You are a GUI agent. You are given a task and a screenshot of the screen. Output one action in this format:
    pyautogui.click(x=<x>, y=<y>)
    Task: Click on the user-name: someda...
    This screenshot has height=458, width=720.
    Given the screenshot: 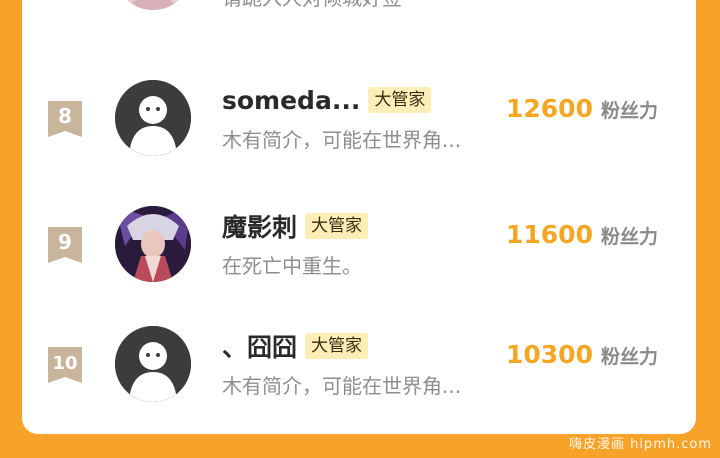 What is the action you would take?
    pyautogui.click(x=291, y=100)
    